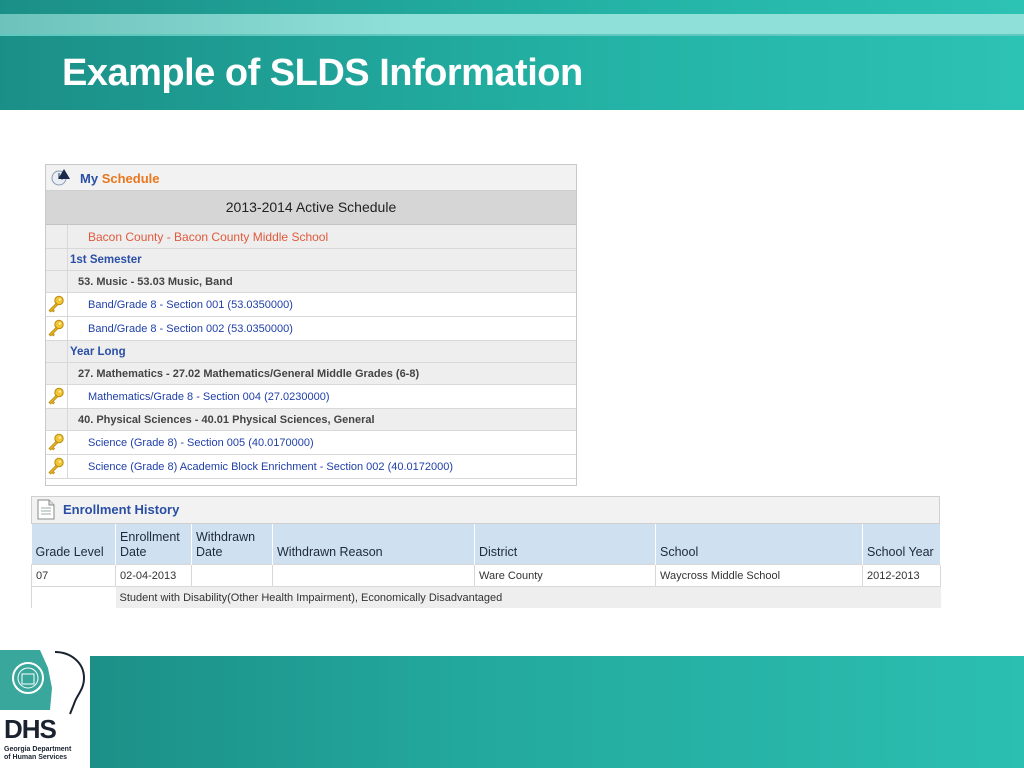 The width and height of the screenshot is (1024, 768). I want to click on enrollment-history-title: Enrollment History, so click(121, 509).